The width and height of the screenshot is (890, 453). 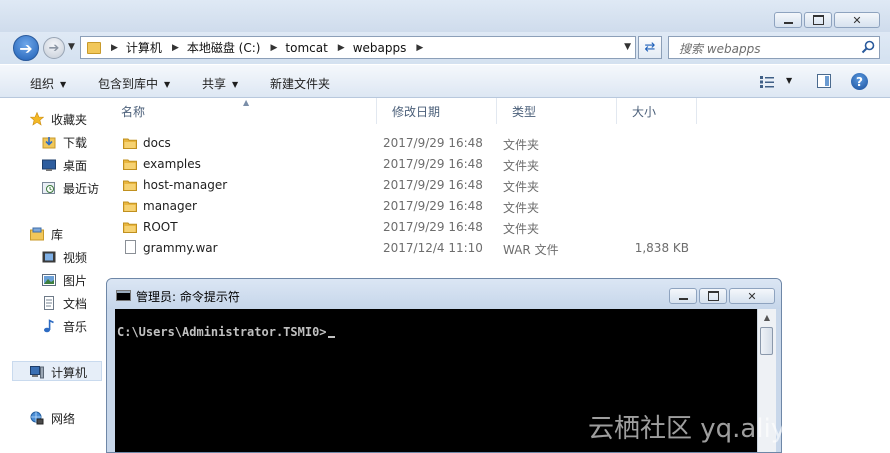 I want to click on breadcrumb-tomcat: tomcat, so click(x=306, y=48).